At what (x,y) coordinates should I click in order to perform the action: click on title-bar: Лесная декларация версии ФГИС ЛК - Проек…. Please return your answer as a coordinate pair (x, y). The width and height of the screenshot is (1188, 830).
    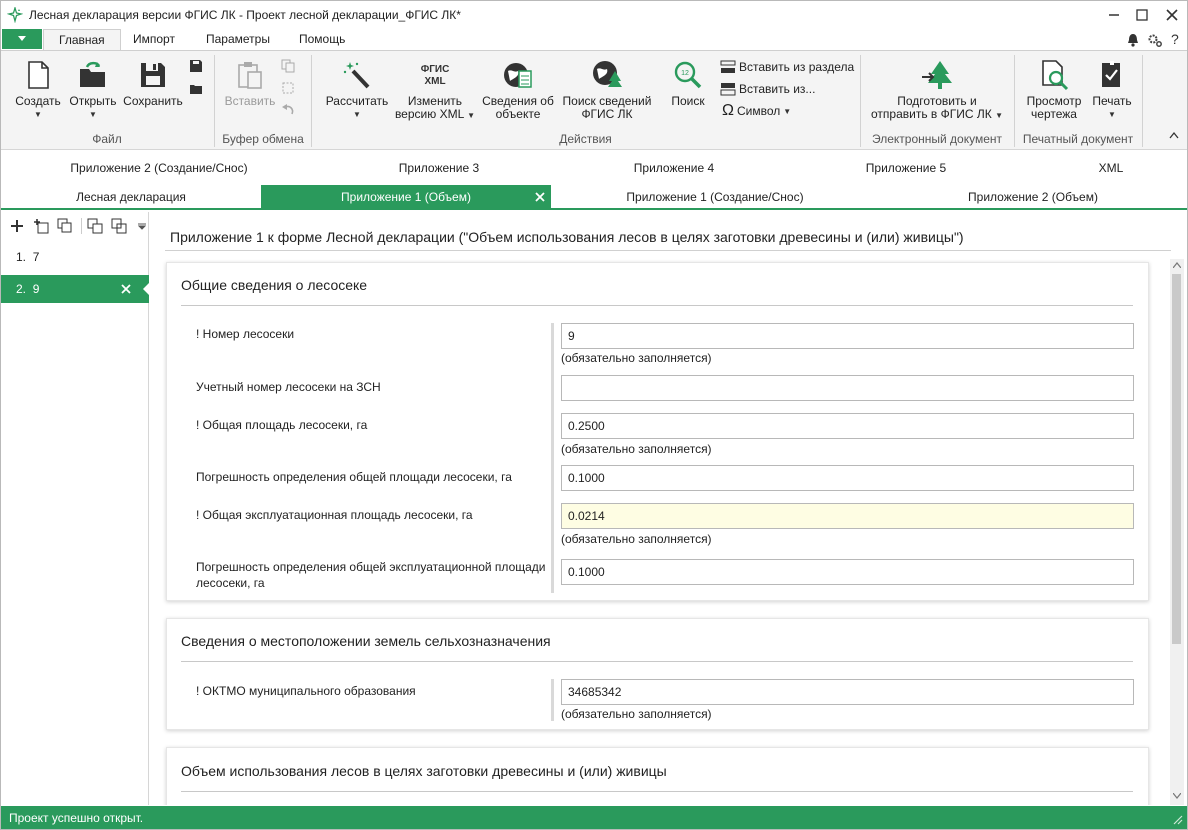
    Looking at the image, I should click on (594, 15).